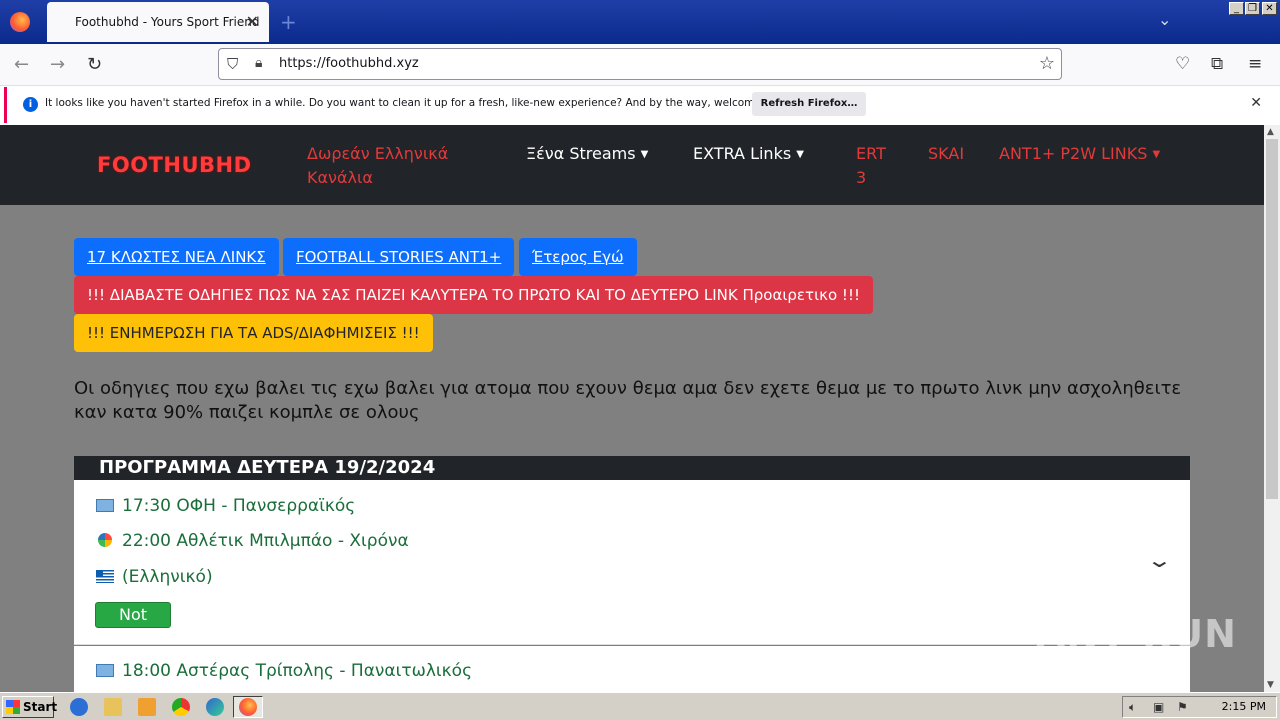 Image resolution: width=1280 pixels, height=720 pixels. I want to click on back-button: ←, so click(21, 64).